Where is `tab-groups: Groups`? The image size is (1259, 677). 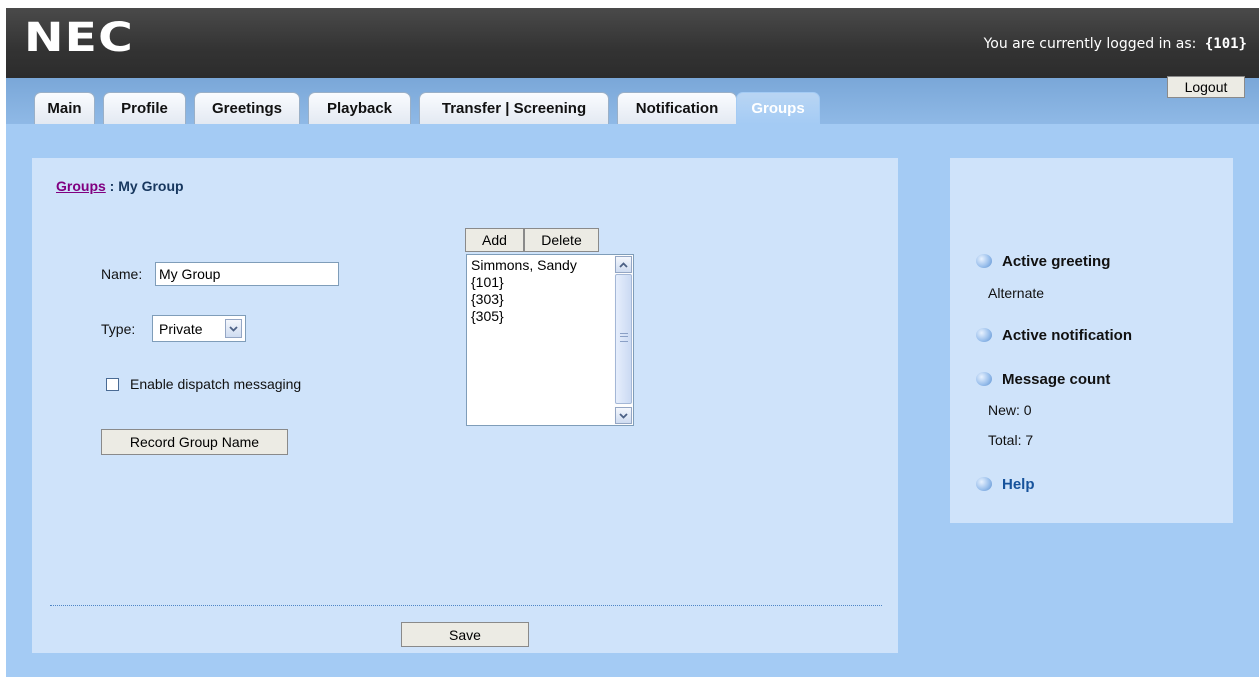 tab-groups: Groups is located at coordinates (778, 108).